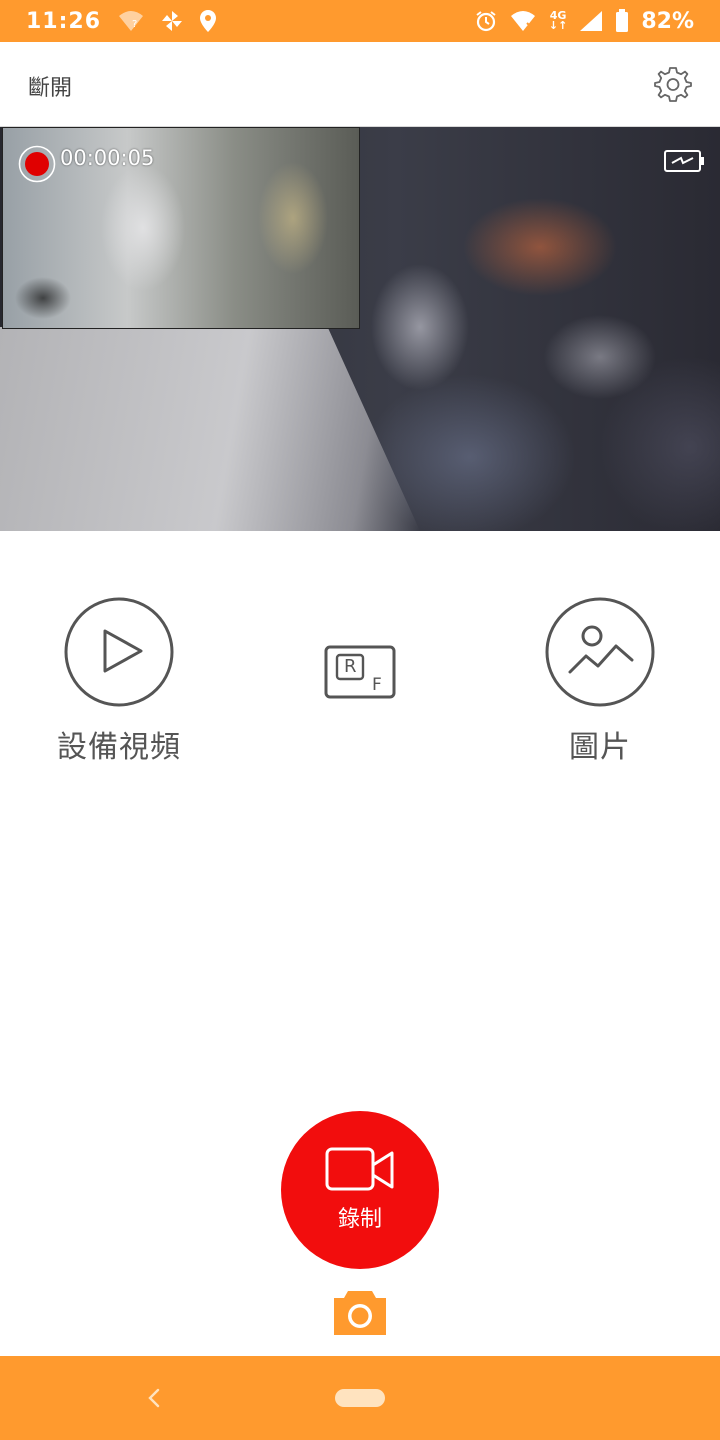 The width and height of the screenshot is (720, 1440). I want to click on image-icon, so click(600, 652).